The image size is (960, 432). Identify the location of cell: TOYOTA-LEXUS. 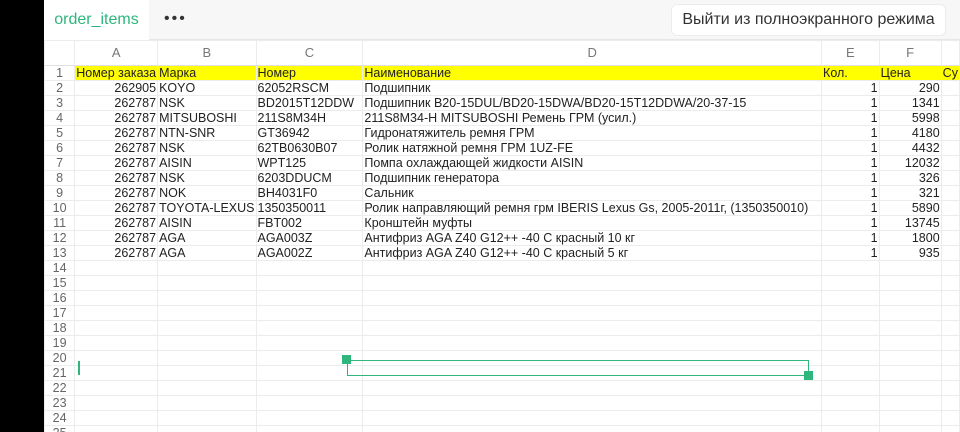
(207, 208).